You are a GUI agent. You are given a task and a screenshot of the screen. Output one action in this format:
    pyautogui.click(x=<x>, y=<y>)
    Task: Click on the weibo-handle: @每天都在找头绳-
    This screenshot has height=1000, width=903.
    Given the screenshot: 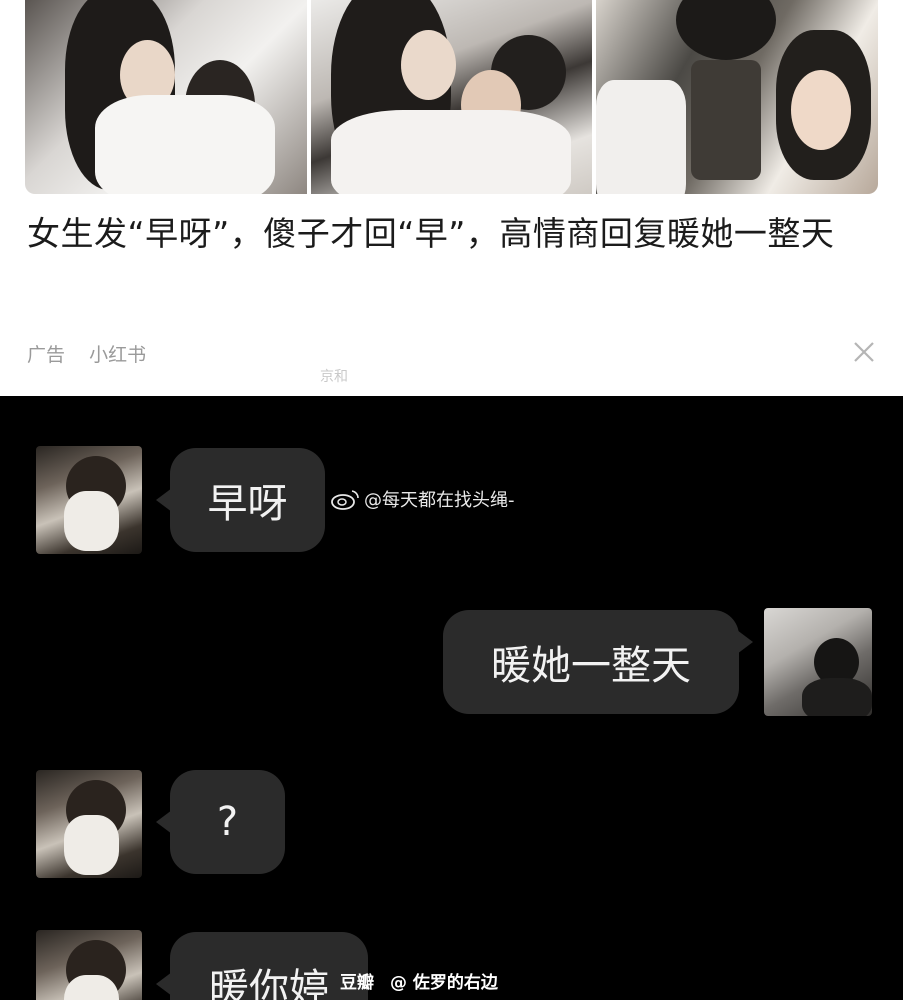 What is the action you would take?
    pyautogui.click(x=439, y=500)
    